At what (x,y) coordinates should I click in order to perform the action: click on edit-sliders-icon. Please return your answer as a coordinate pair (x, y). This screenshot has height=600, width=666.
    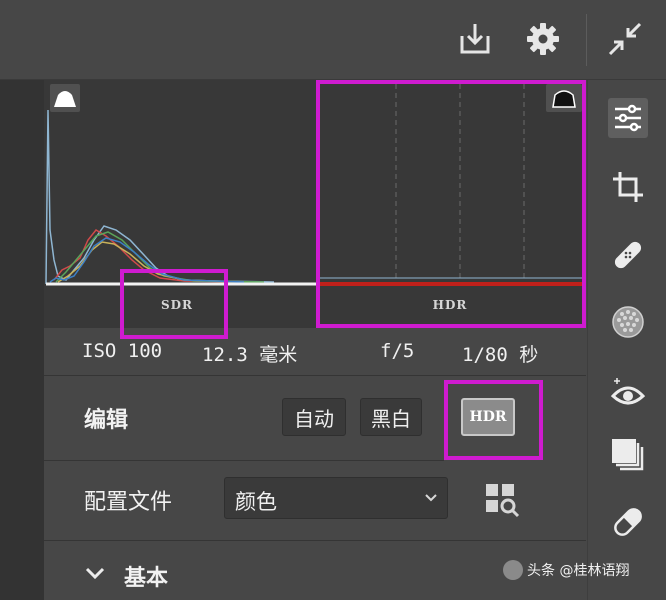
    Looking at the image, I should click on (628, 118).